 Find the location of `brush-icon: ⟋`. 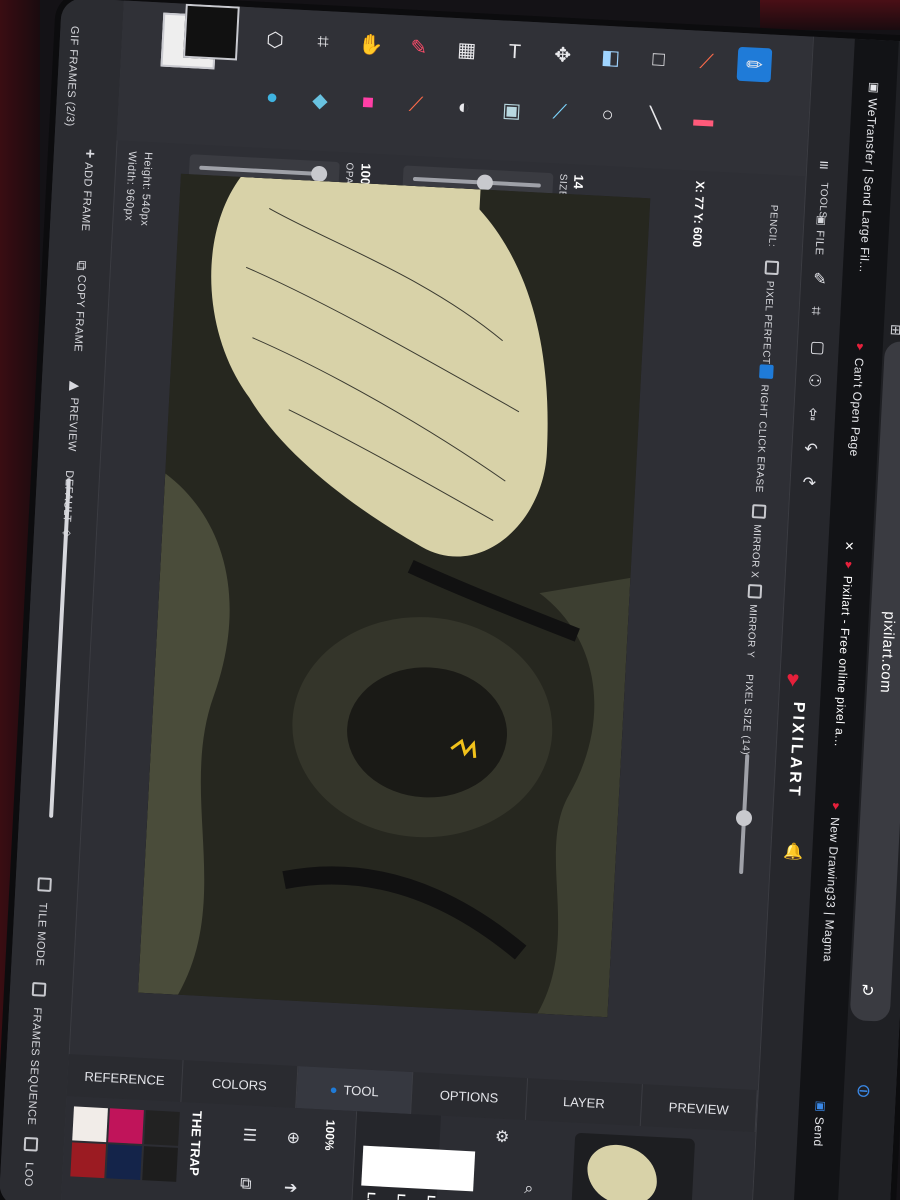

brush-icon: ⟋ is located at coordinates (416, 105).